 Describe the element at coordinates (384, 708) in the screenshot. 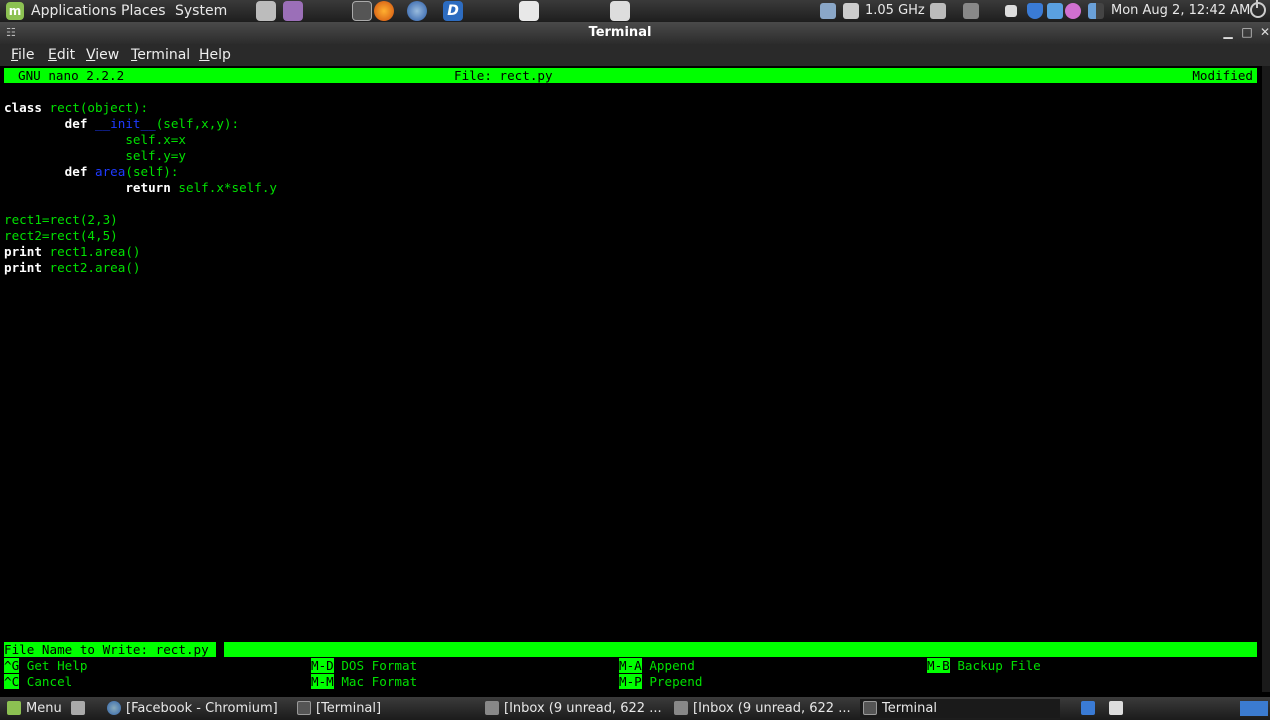

I see `task-terminal-1: [Terminal]` at that location.